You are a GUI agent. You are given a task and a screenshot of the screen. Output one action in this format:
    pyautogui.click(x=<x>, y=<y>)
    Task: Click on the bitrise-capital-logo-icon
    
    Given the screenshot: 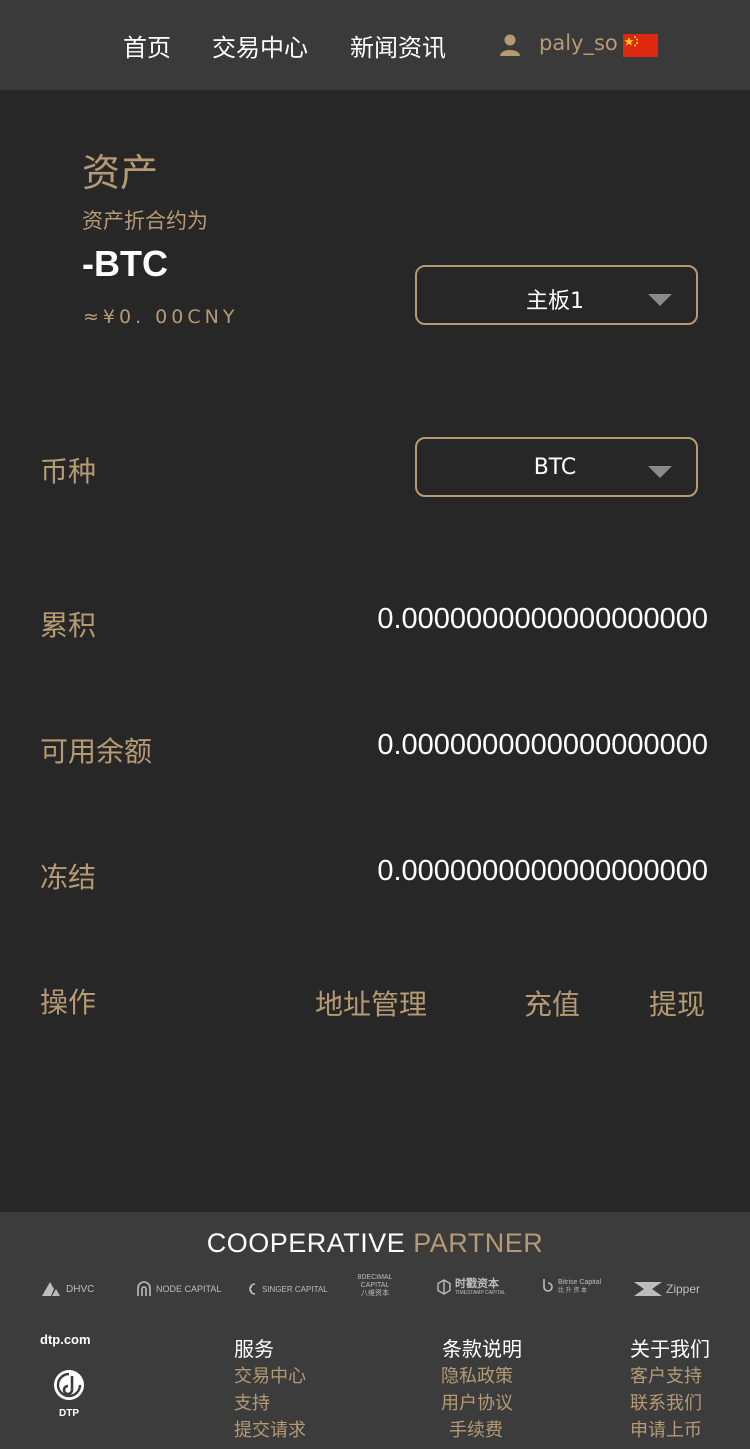 What is the action you would take?
    pyautogui.click(x=548, y=1285)
    